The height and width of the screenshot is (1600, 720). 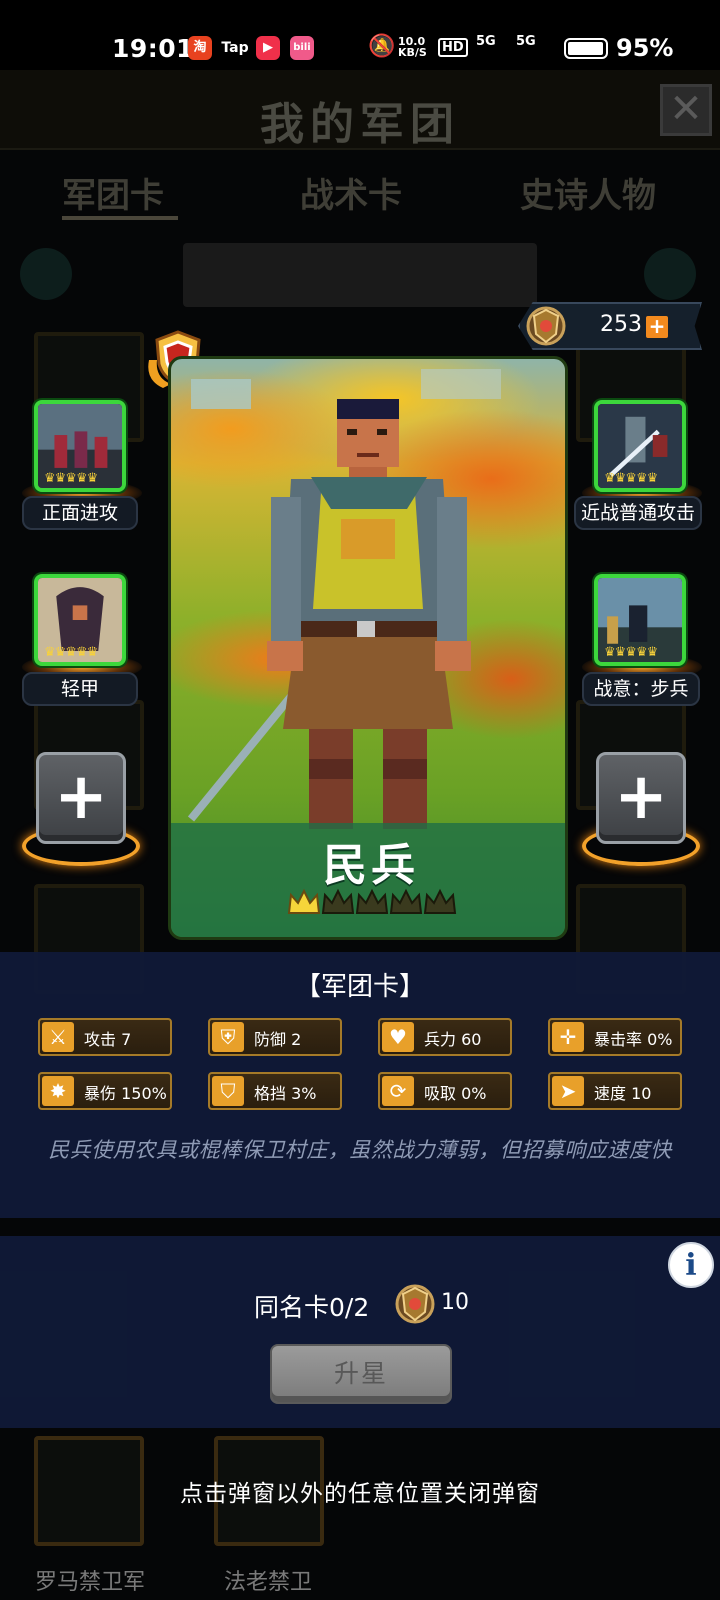 I want to click on currency-value: 253, so click(x=621, y=324).